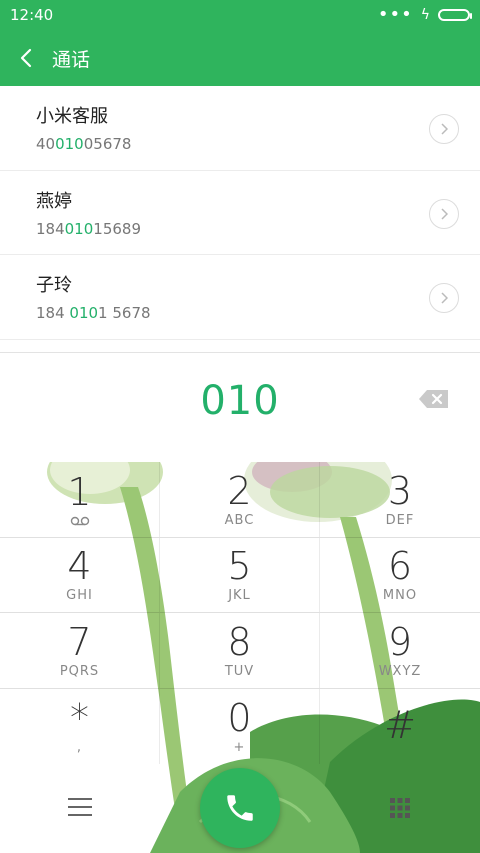  I want to click on dialpad-row: 7 PQRS 8 TUV 9 WXYZ, so click(240, 651).